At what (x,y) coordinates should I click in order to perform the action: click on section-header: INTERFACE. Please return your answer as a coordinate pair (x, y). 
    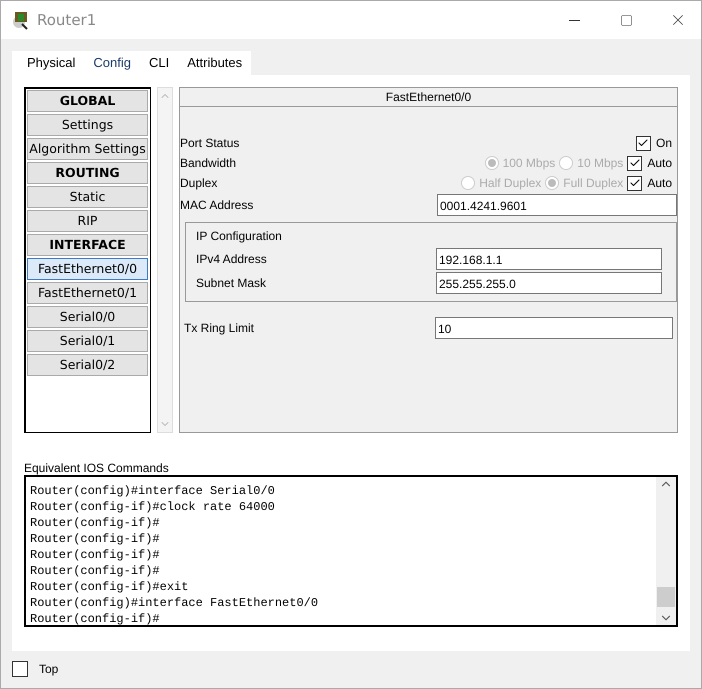
    Looking at the image, I should click on (87, 245).